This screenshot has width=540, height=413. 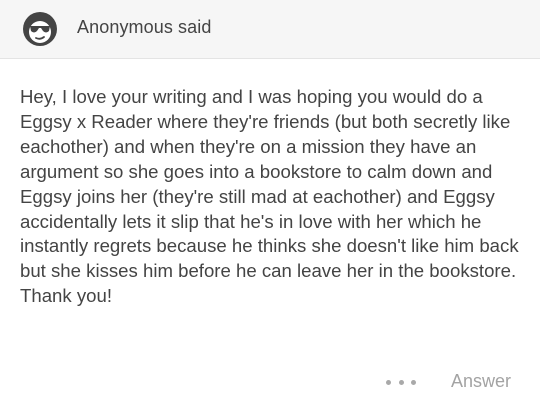 What do you see at coordinates (144, 27) in the screenshot?
I see `asker-name: Anonymous said` at bounding box center [144, 27].